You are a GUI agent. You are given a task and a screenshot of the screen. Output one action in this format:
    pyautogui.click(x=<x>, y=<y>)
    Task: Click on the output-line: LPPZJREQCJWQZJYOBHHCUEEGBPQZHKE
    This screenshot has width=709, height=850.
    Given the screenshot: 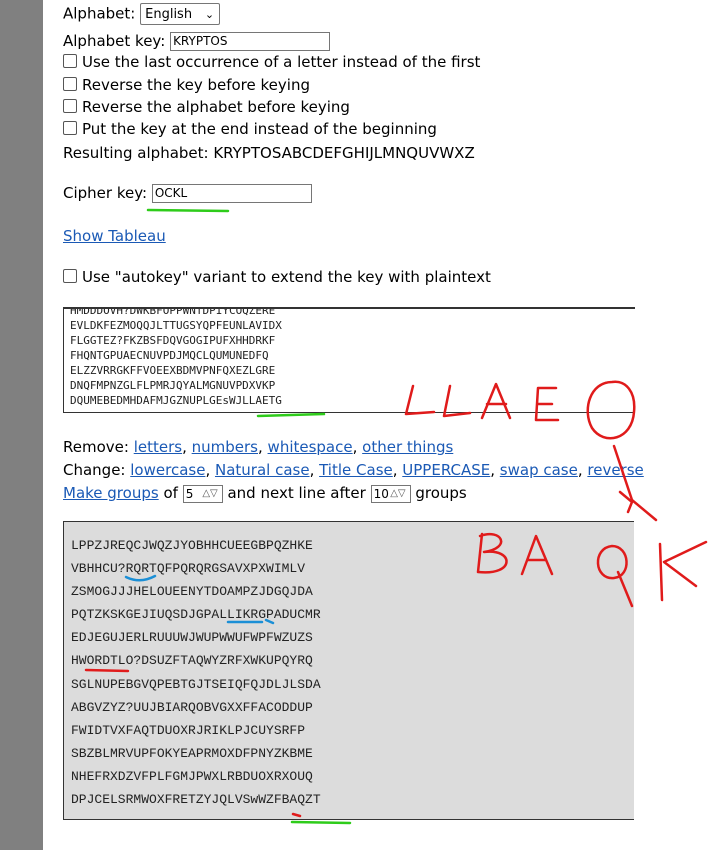 What is the action you would take?
    pyautogui.click(x=192, y=545)
    